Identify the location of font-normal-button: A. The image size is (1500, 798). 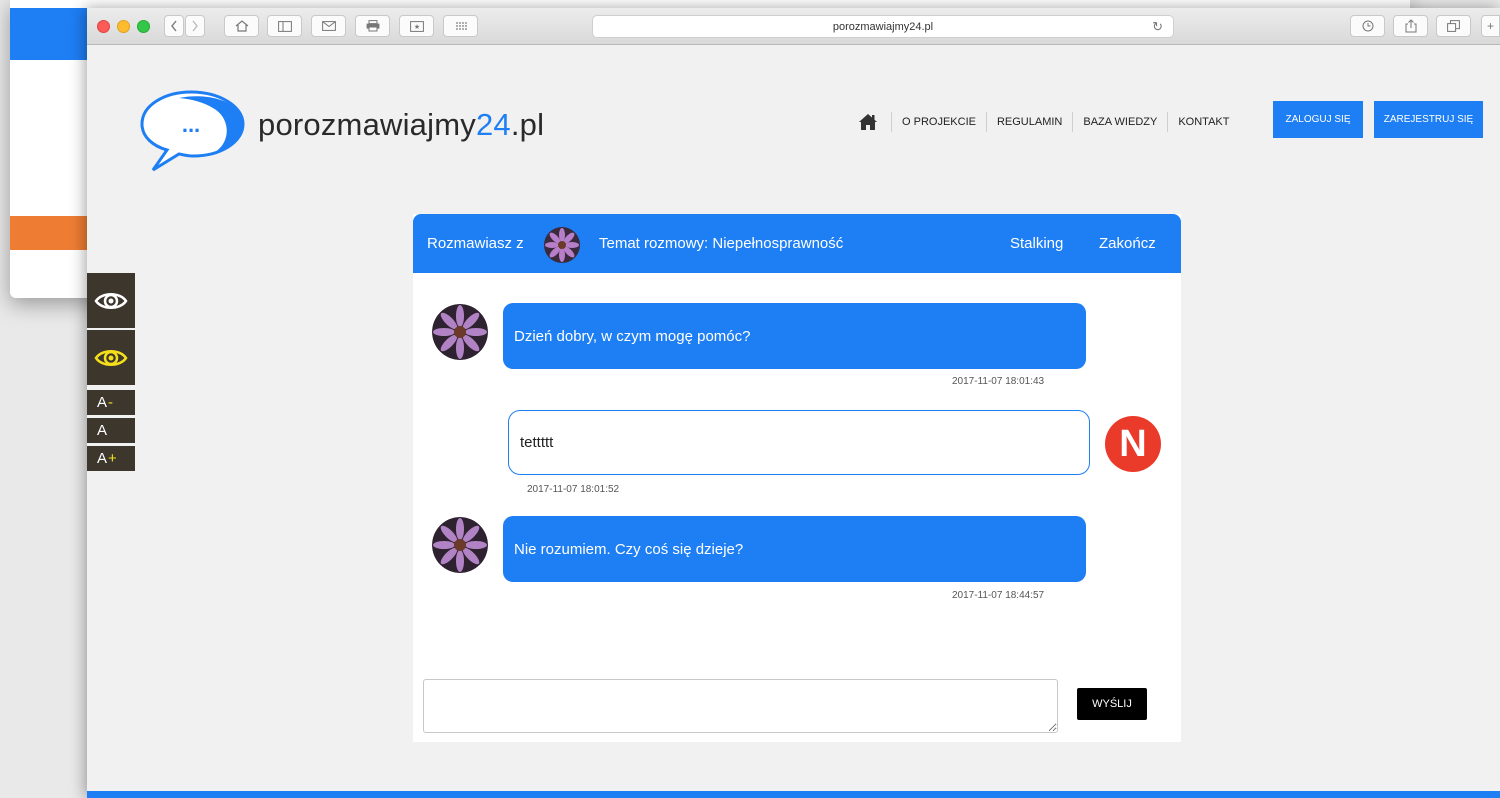
(111, 430).